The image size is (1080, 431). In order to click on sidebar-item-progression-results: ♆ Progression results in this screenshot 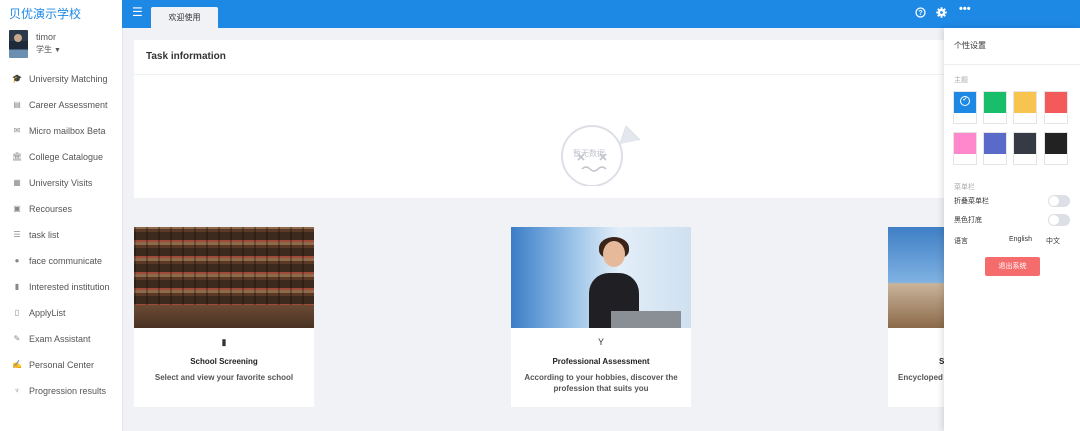, I will do `click(61, 391)`.